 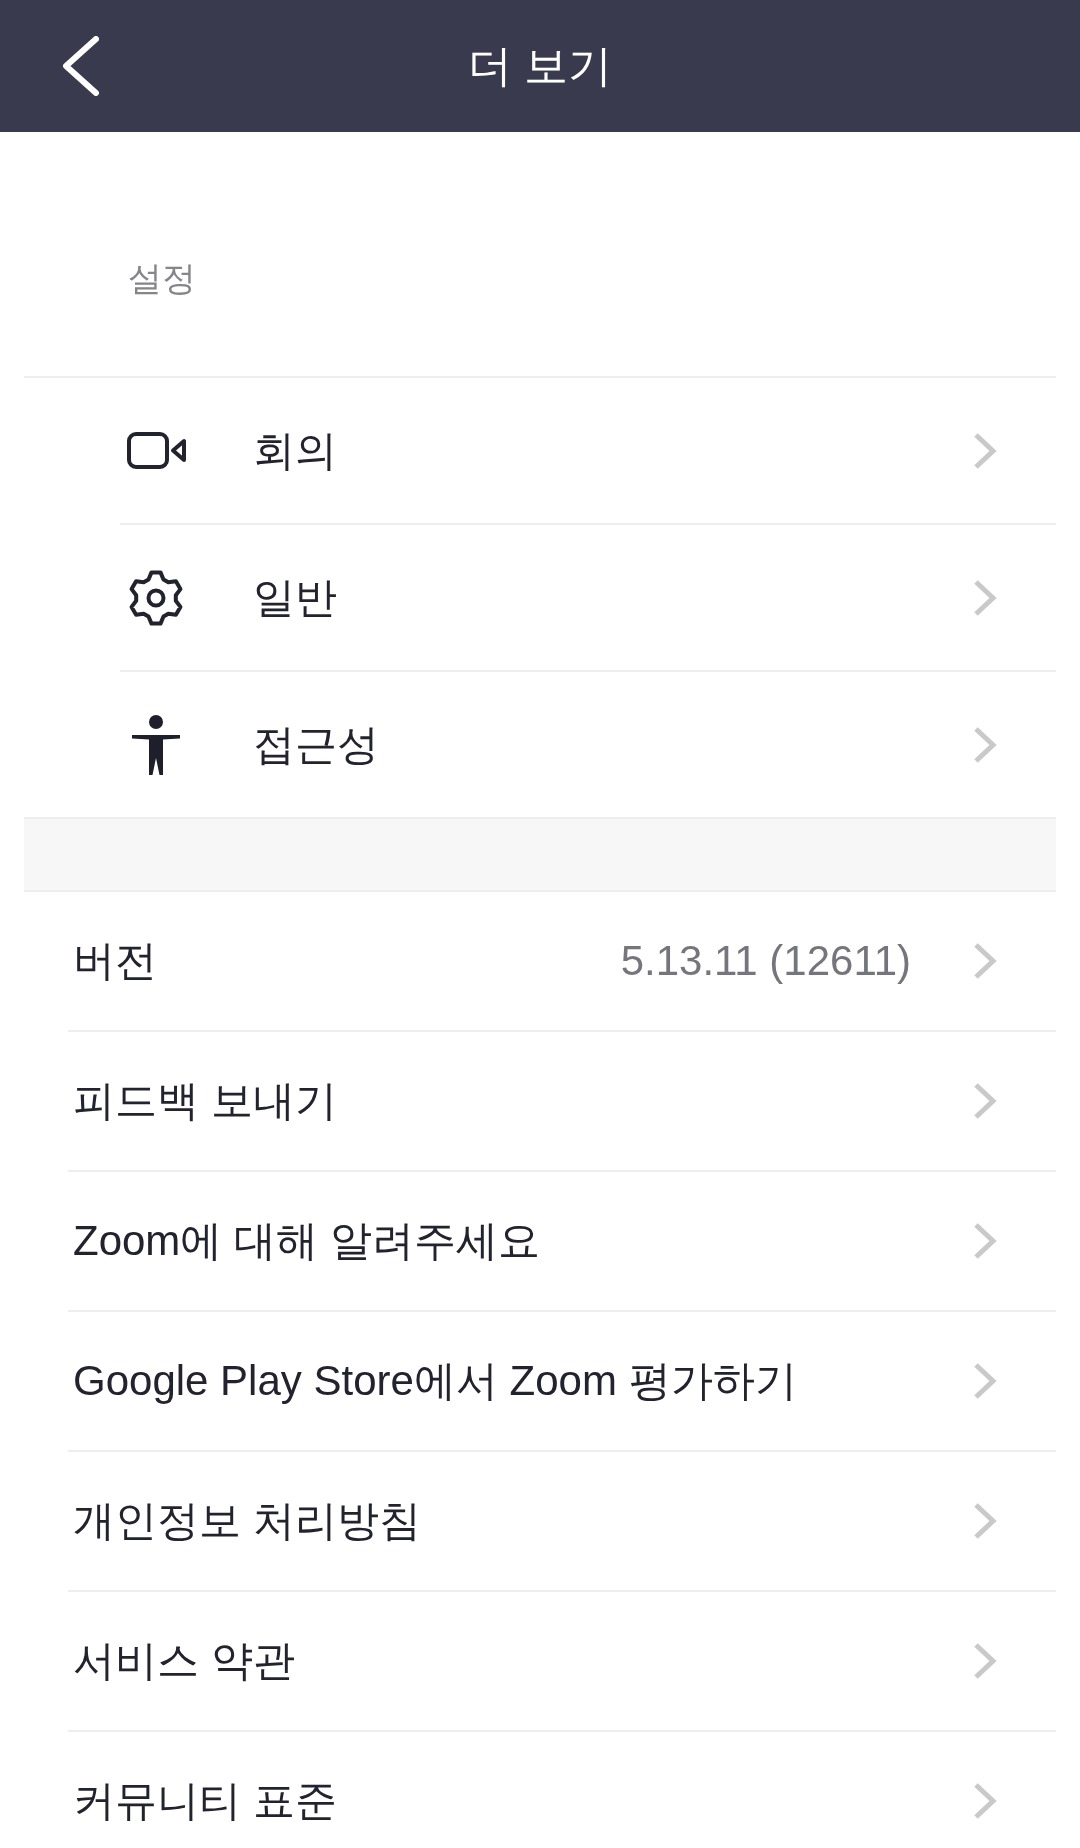 What do you see at coordinates (156, 744) in the screenshot?
I see `person-figure-icon` at bounding box center [156, 744].